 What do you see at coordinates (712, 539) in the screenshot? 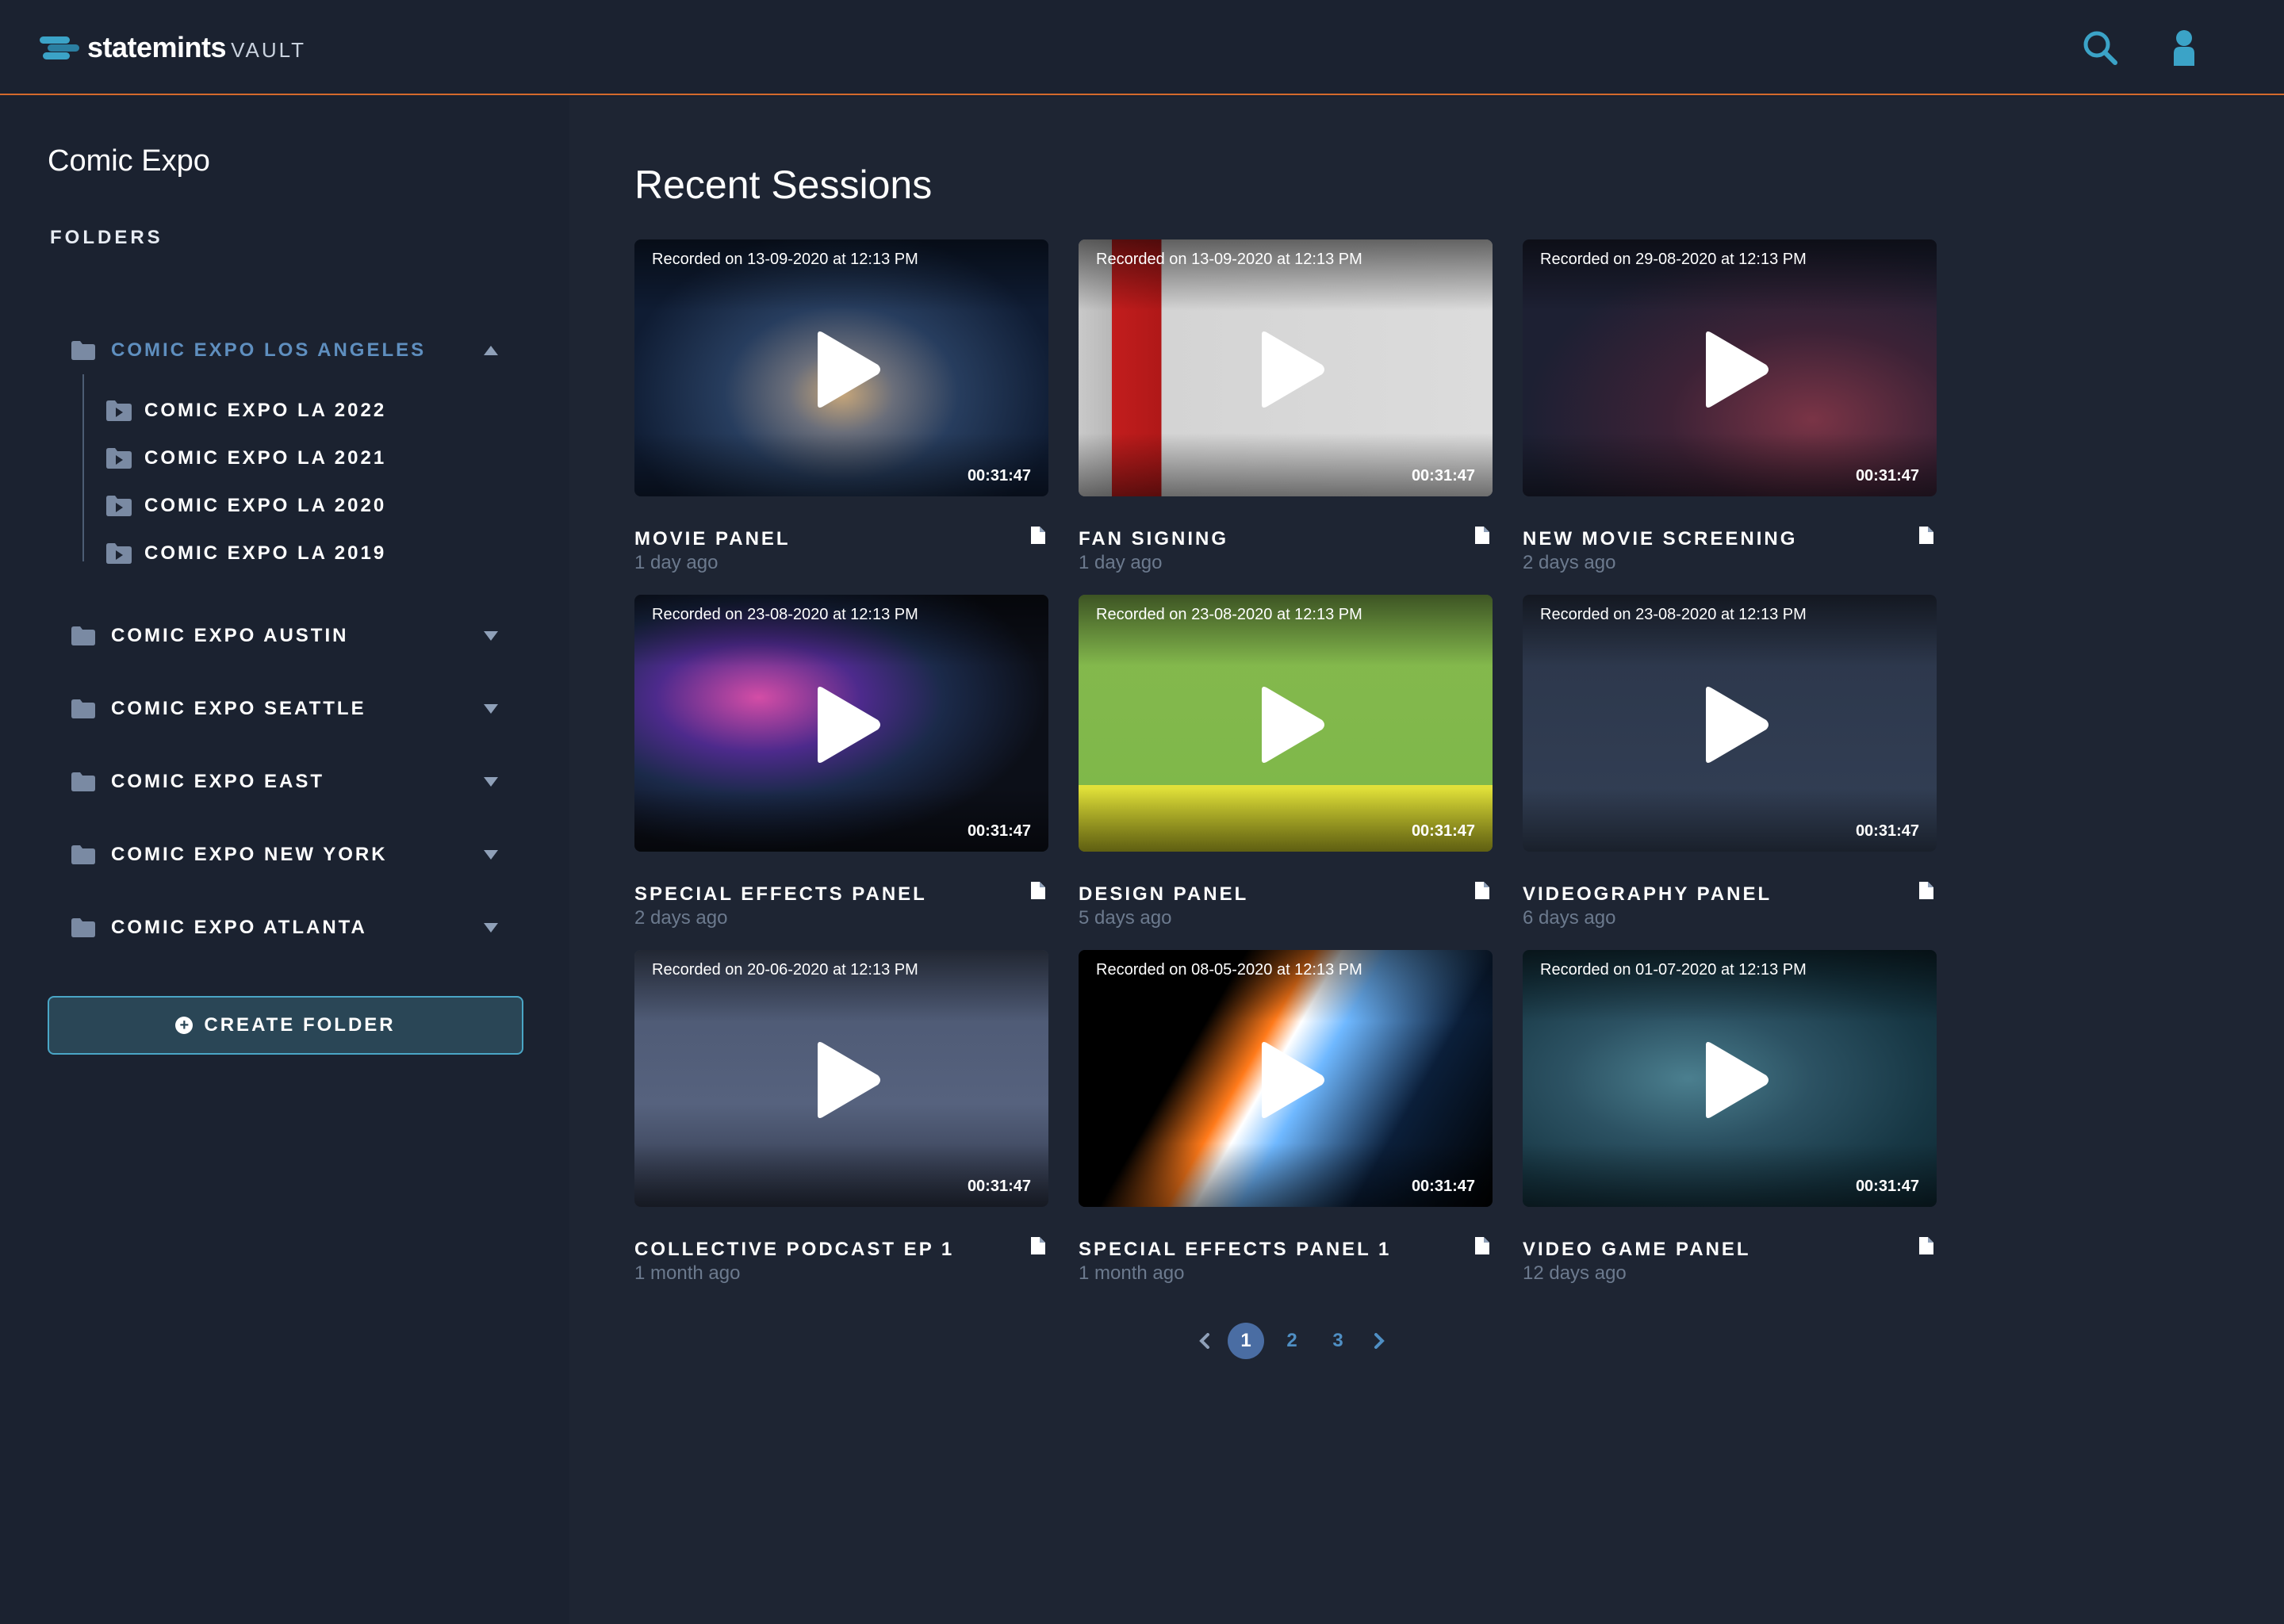
I see `session-title: MOVIE PANEL` at bounding box center [712, 539].